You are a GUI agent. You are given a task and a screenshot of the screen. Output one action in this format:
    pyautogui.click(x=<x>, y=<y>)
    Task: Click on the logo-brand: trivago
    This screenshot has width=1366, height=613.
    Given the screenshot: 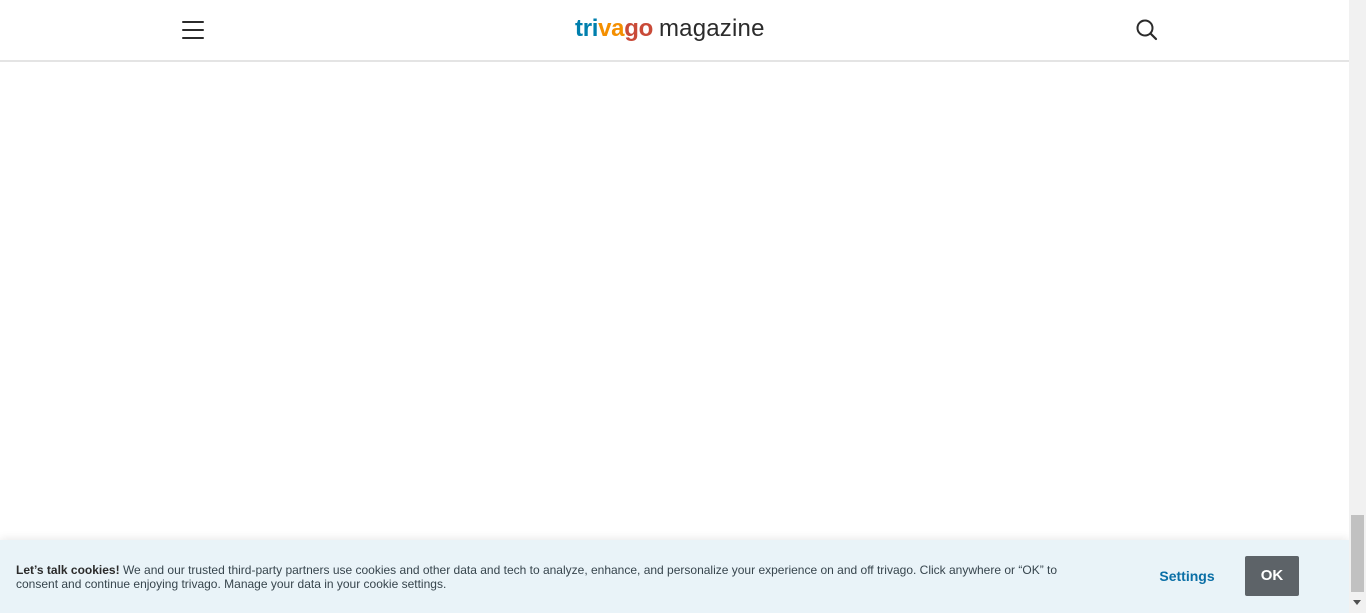 What is the action you would take?
    pyautogui.click(x=614, y=28)
    